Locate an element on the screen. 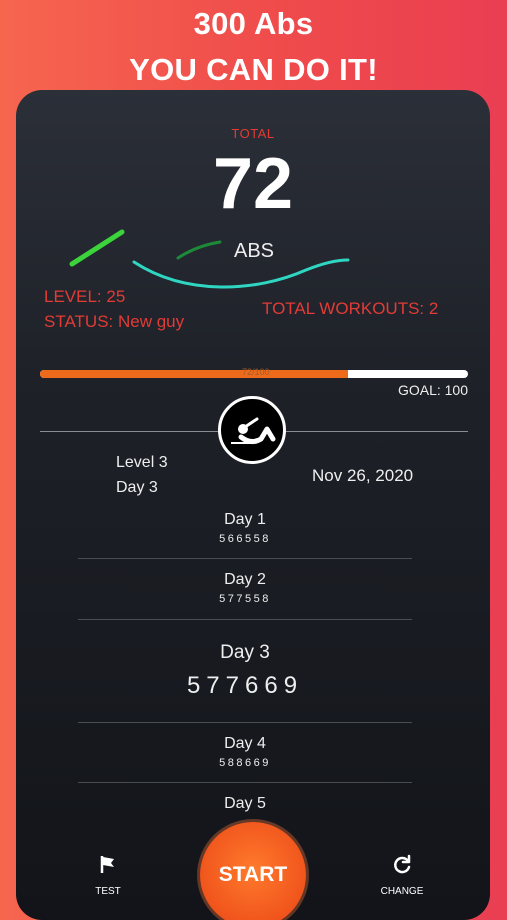  total-label: TOTAL is located at coordinates (253, 133).